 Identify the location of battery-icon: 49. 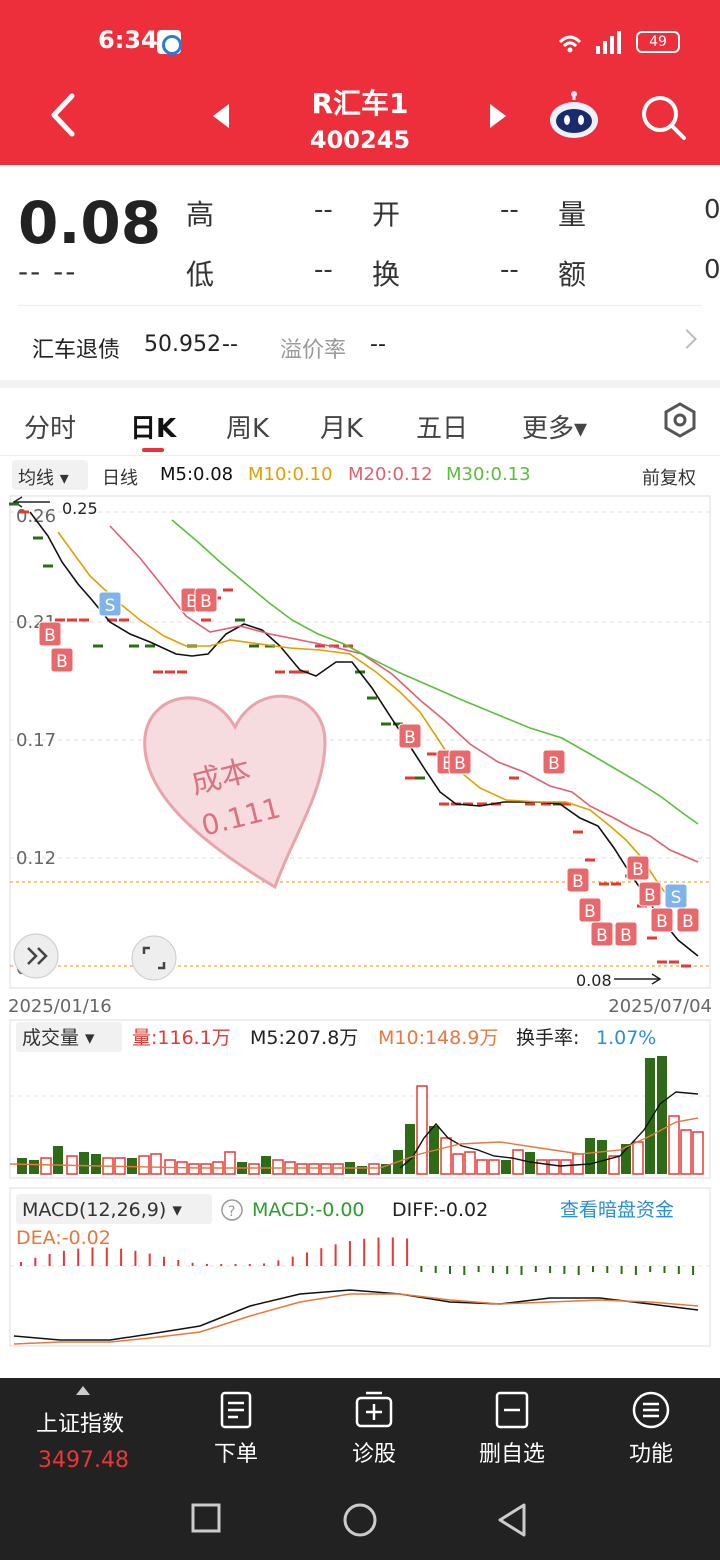
(658, 42).